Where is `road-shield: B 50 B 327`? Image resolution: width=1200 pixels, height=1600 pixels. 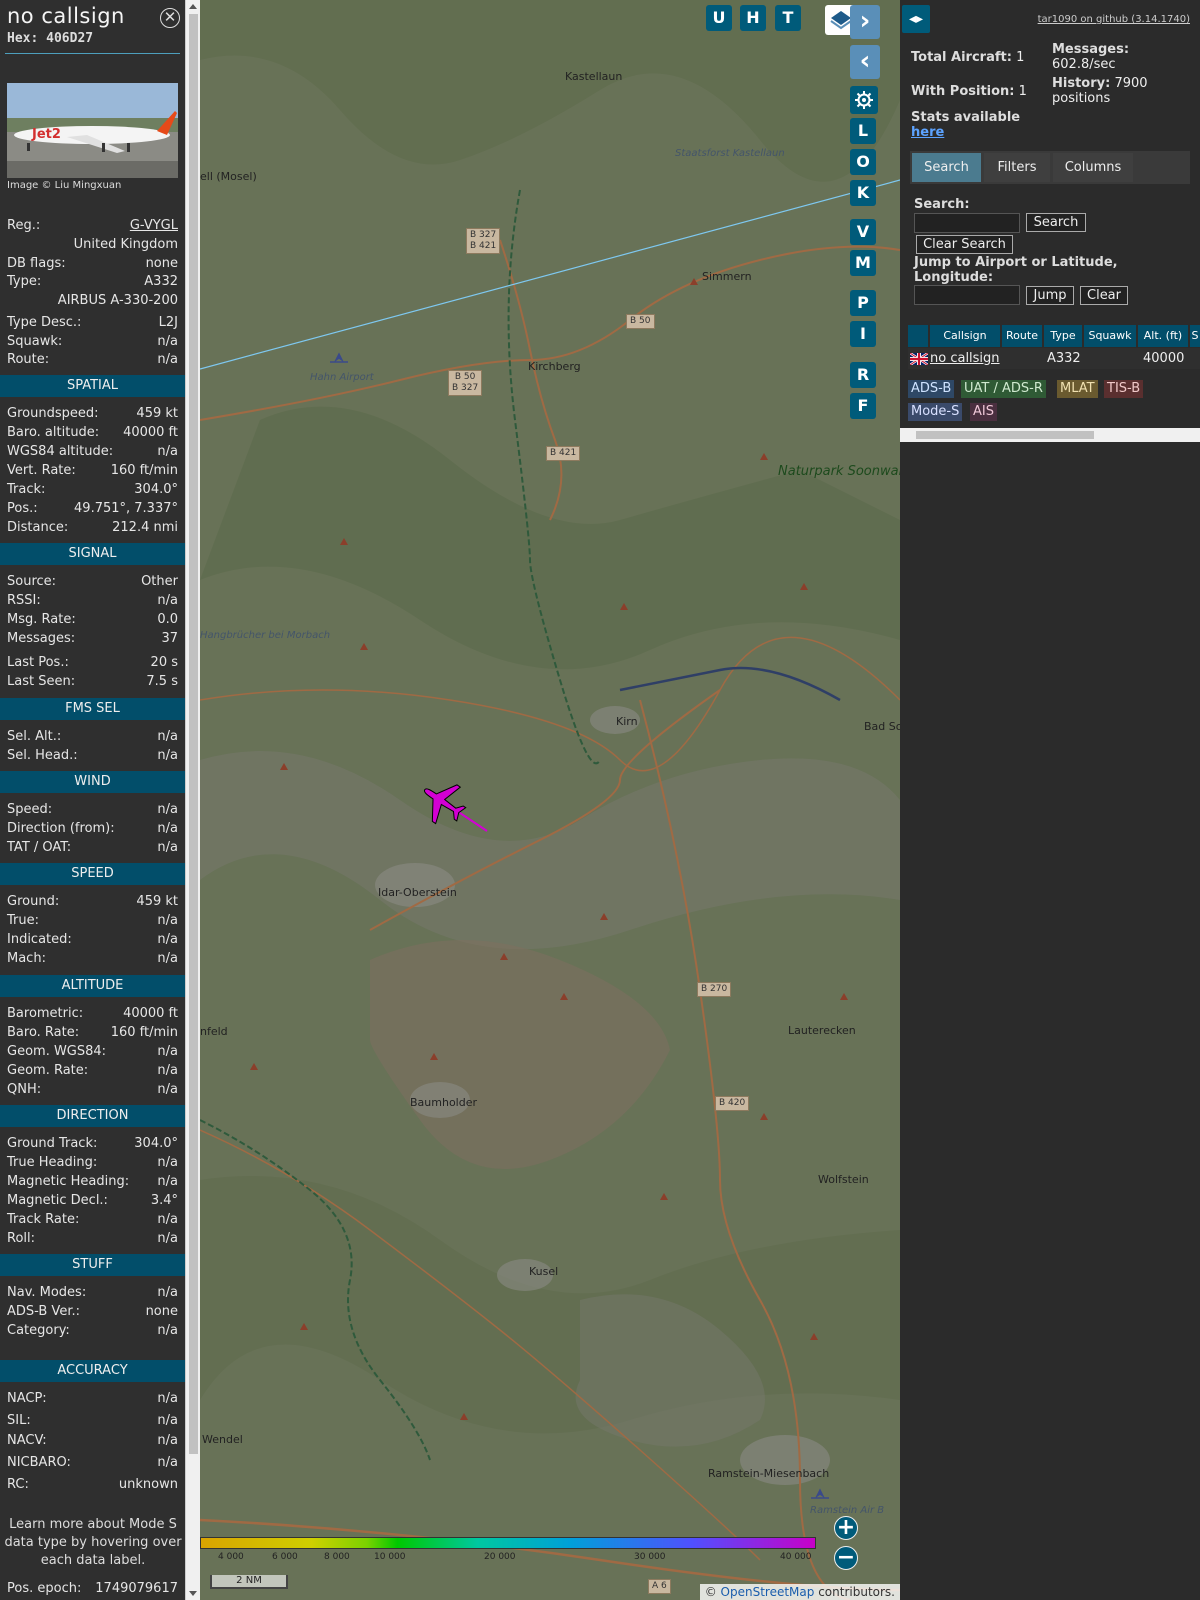 road-shield: B 50 B 327 is located at coordinates (465, 383).